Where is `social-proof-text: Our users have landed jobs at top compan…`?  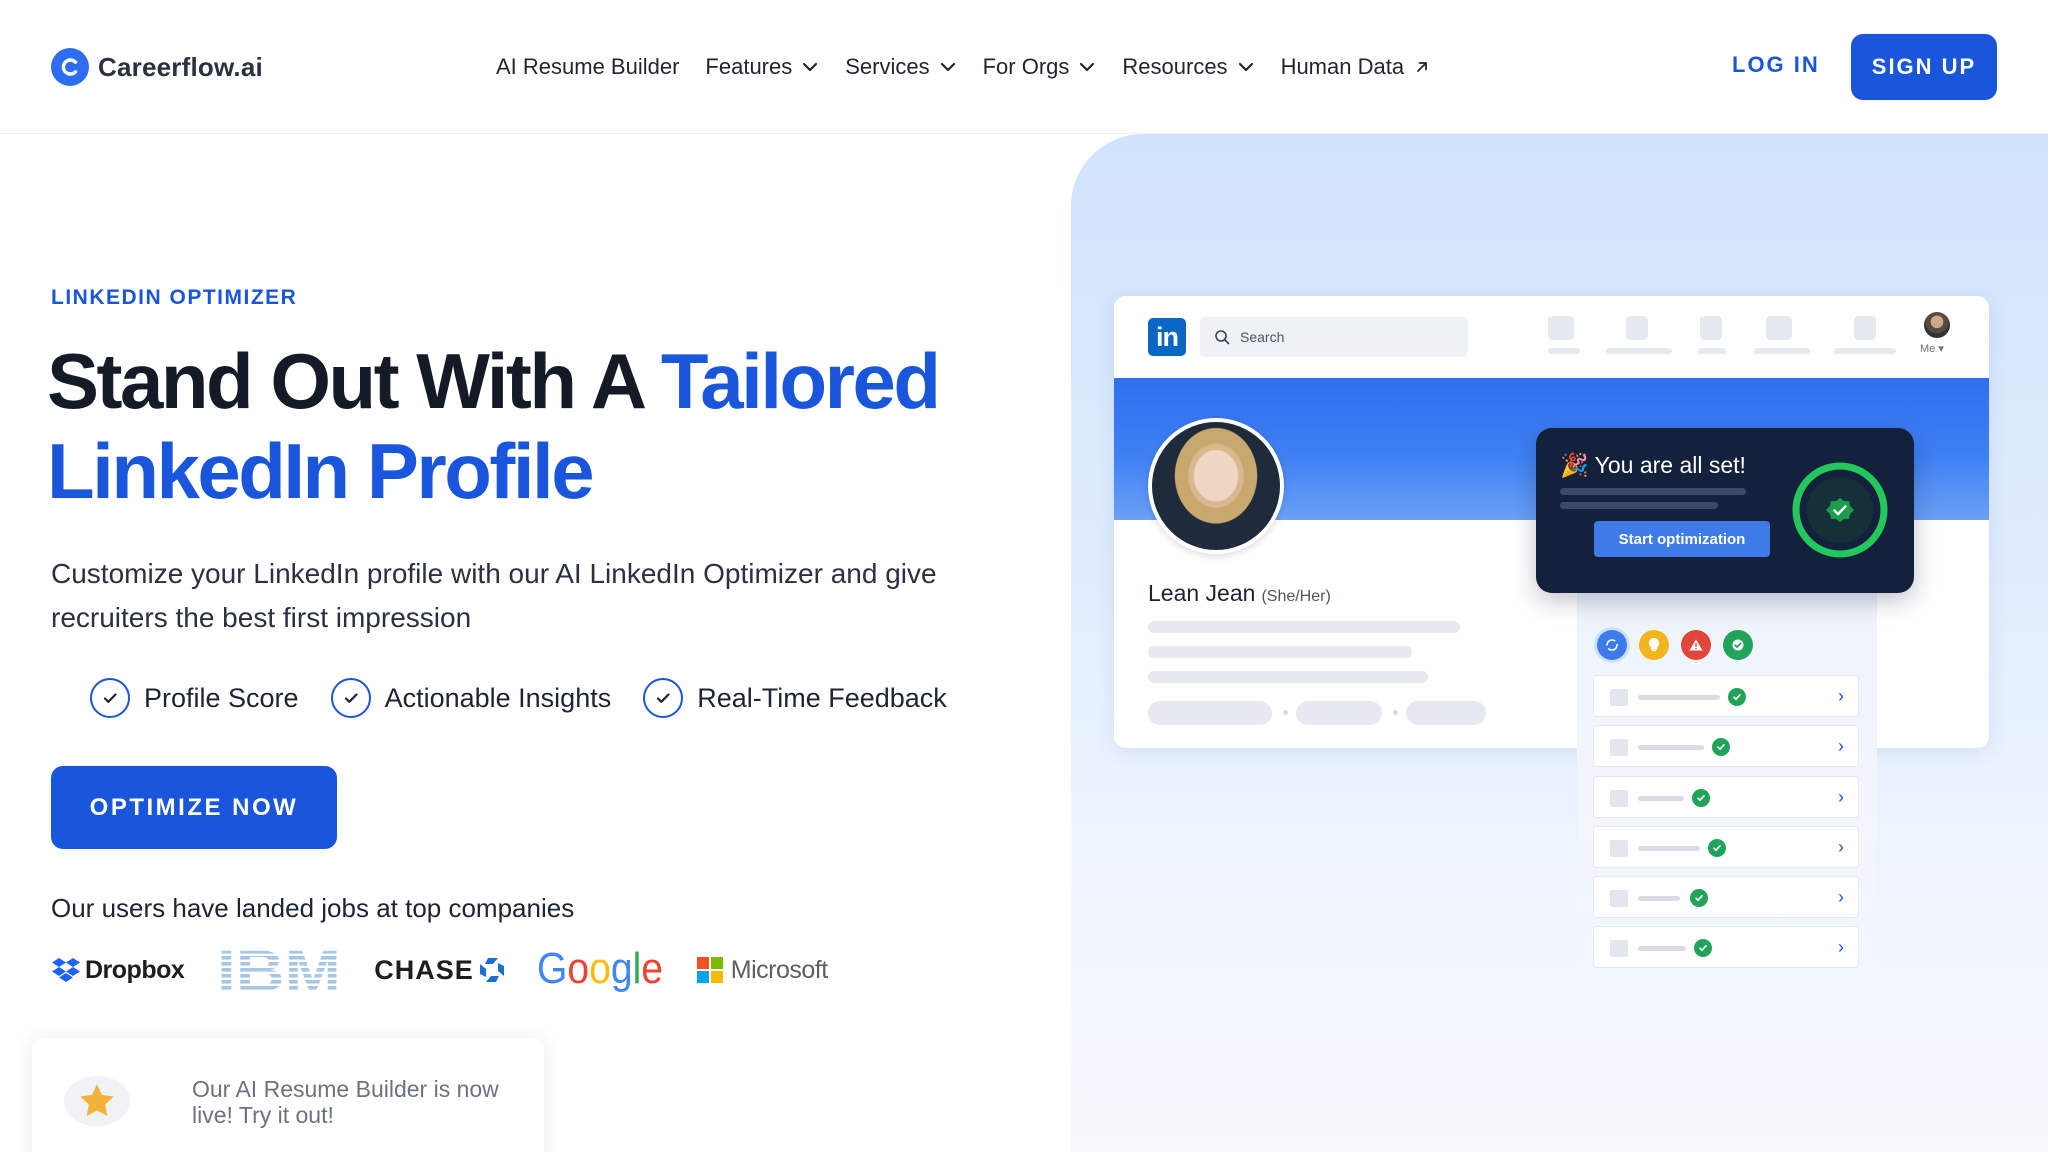
social-proof-text: Our users have landed jobs at top compan… is located at coordinates (313, 908).